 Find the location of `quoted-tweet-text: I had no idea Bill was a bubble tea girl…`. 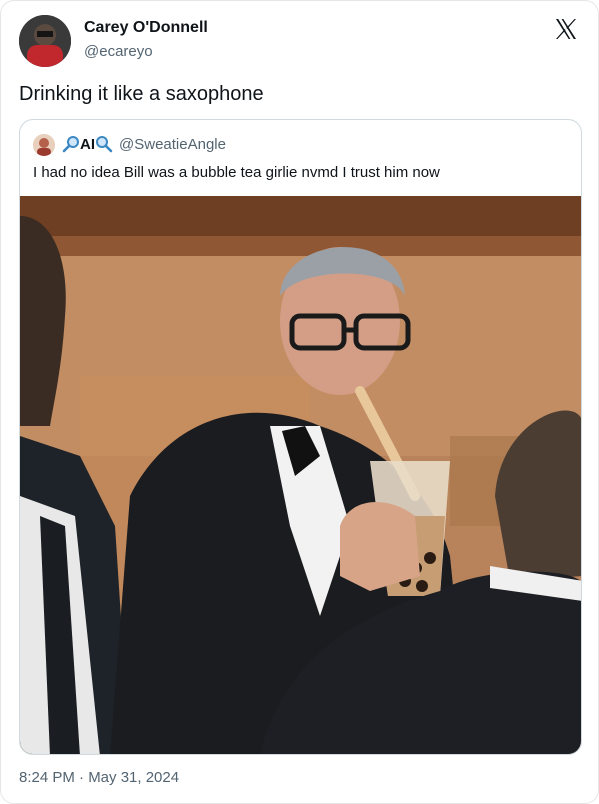

quoted-tweet-text: I had no idea Bill was a bubble tea girl… is located at coordinates (236, 172).